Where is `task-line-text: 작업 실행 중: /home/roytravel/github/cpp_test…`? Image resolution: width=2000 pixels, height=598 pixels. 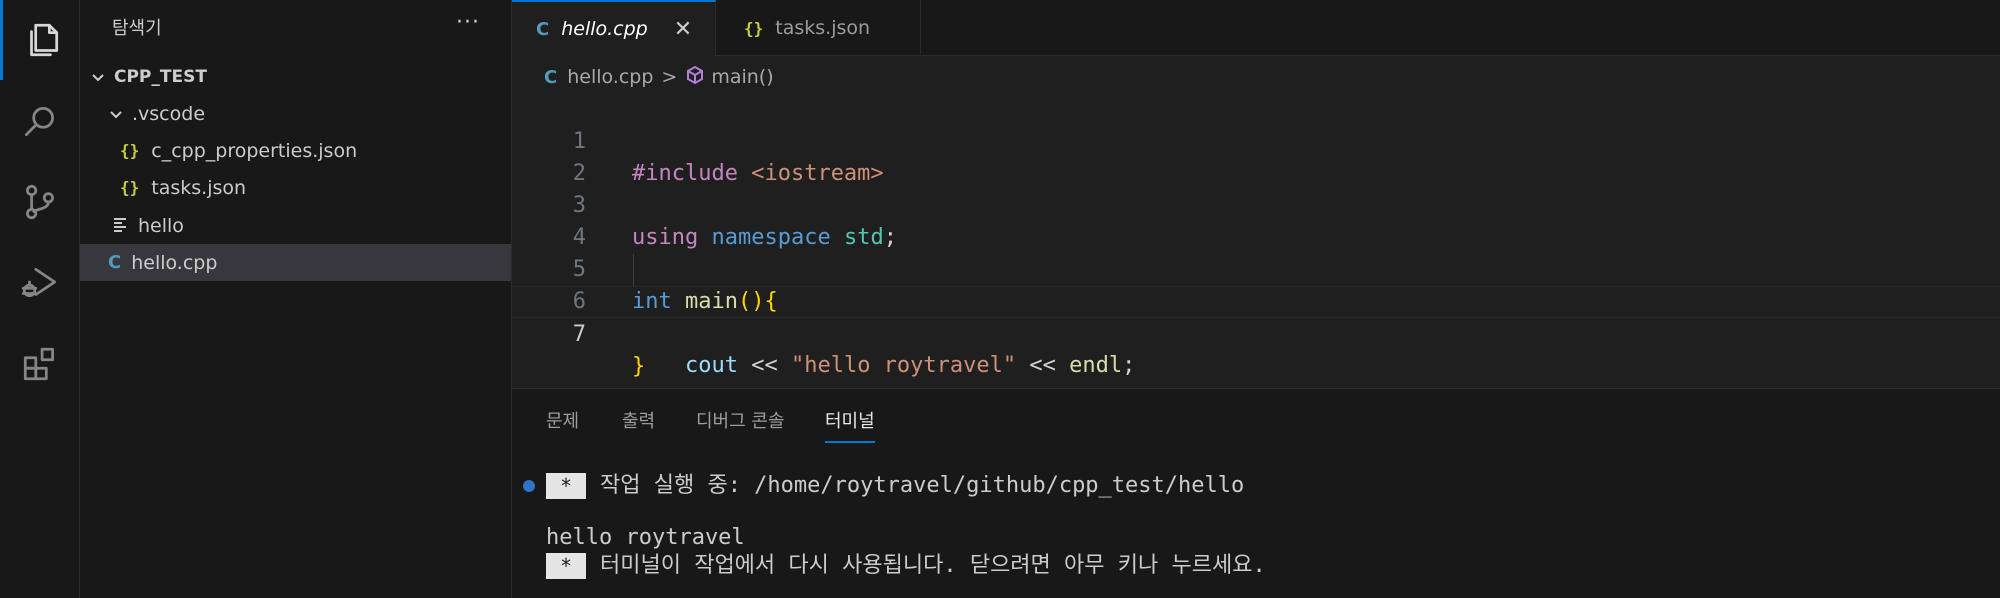
task-line-text: 작업 실행 중: /home/roytravel/github/cpp_test… is located at coordinates (922, 485).